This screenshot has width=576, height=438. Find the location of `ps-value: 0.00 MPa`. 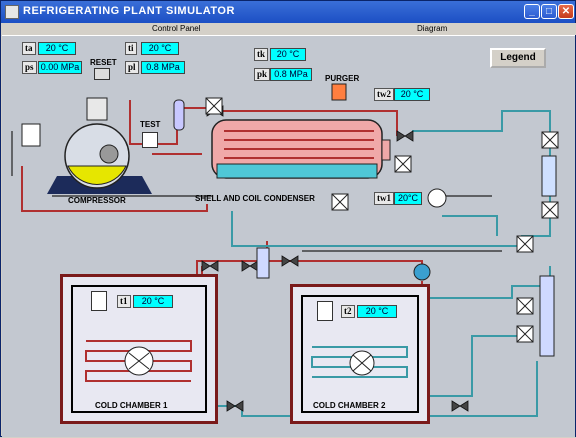

ps-value: 0.00 MPa is located at coordinates (60, 67).